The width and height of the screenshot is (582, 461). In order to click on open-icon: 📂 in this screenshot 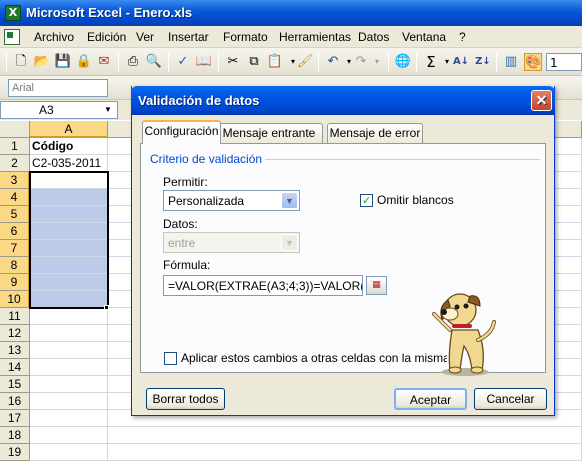, I will do `click(42, 62)`.